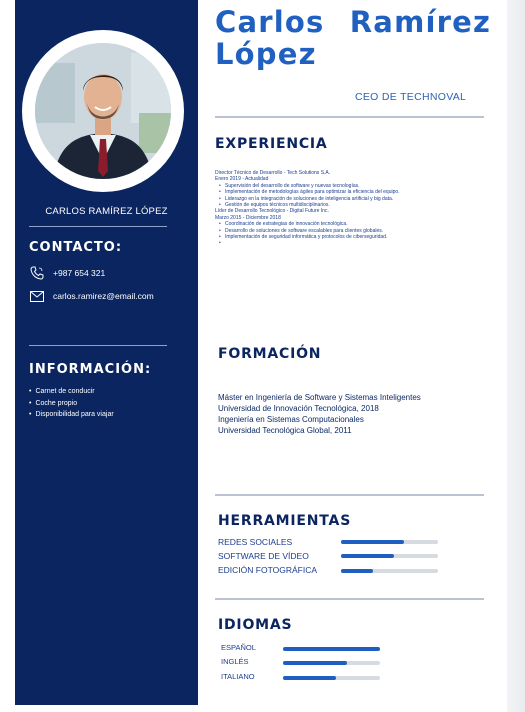 This screenshot has width=525, height=712. Describe the element at coordinates (285, 430) in the screenshot. I see `education-line: Universidad Tecnológica Global, 2011` at that location.